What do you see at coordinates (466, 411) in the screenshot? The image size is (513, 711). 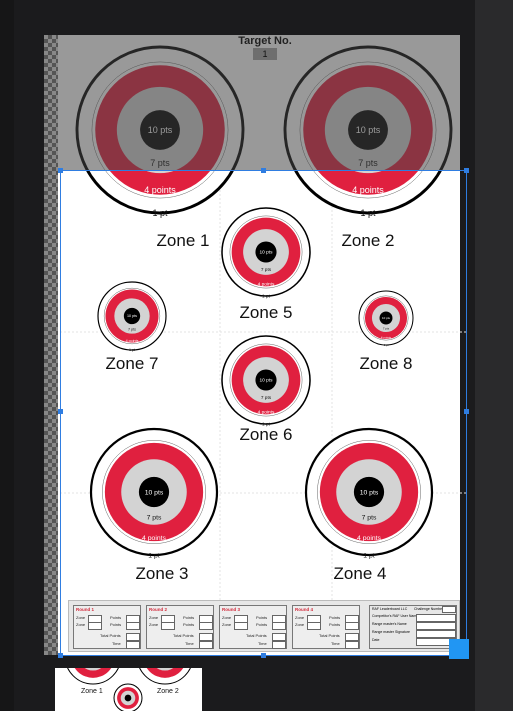 I see `resize-handle-right` at bounding box center [466, 411].